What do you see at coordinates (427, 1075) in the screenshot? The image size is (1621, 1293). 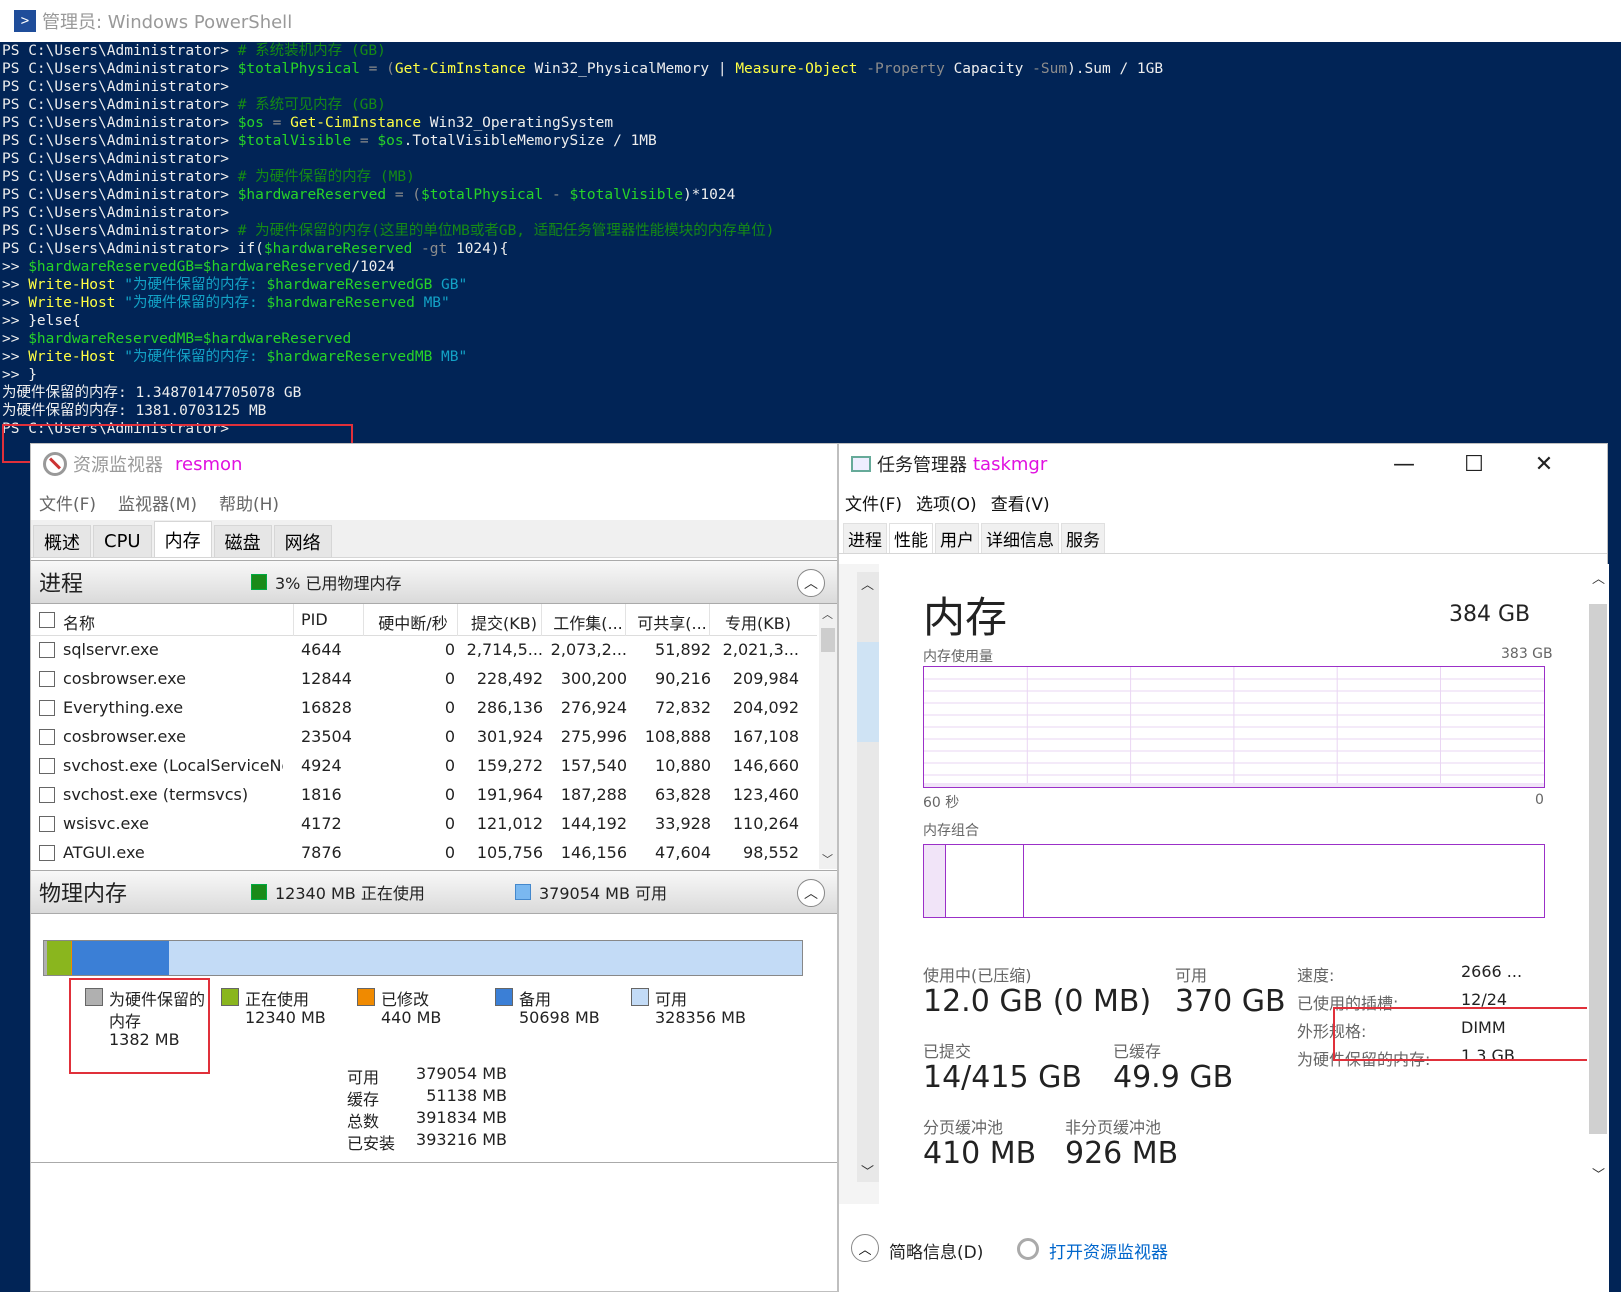 I see `total-row: 可用 379054 MB` at bounding box center [427, 1075].